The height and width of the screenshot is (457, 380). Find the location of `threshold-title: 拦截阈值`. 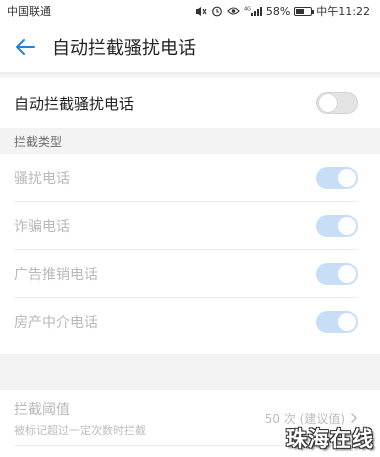

threshold-title: 拦截阈值 is located at coordinates (42, 409).